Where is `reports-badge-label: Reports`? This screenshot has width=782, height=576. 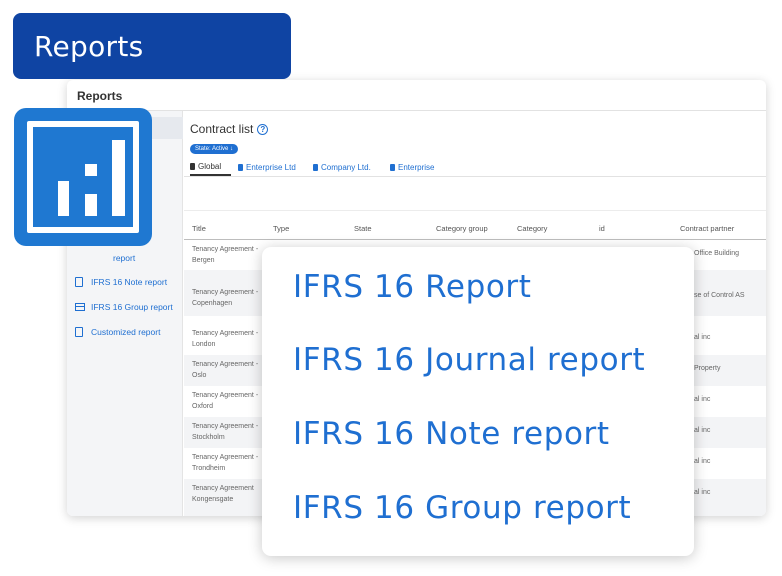 reports-badge-label: Reports is located at coordinates (89, 46).